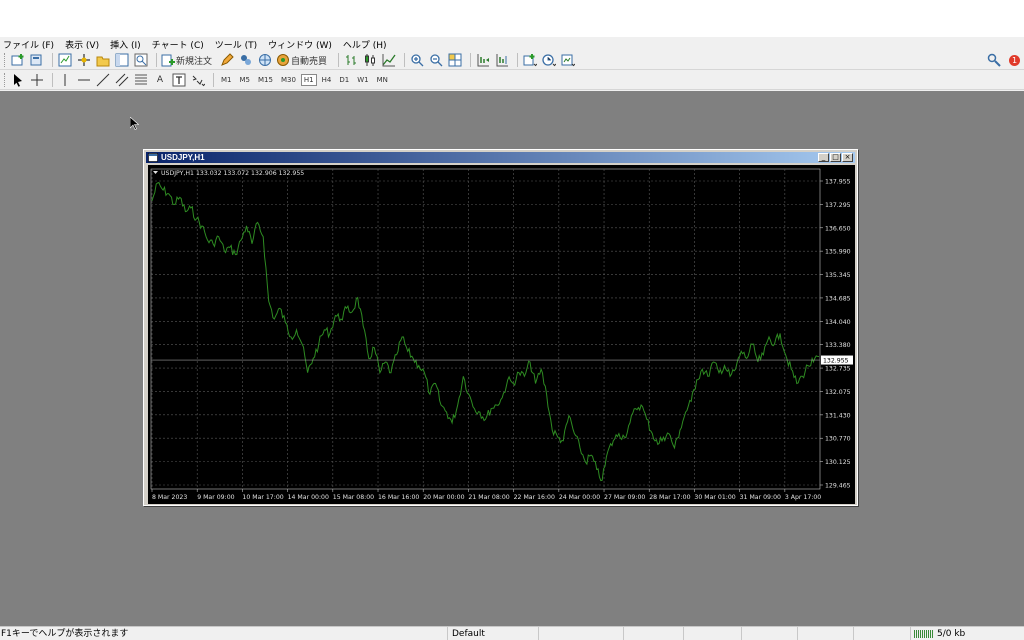 Image resolution: width=1024 pixels, height=640 pixels. I want to click on timeframe-h4: H4, so click(327, 80).